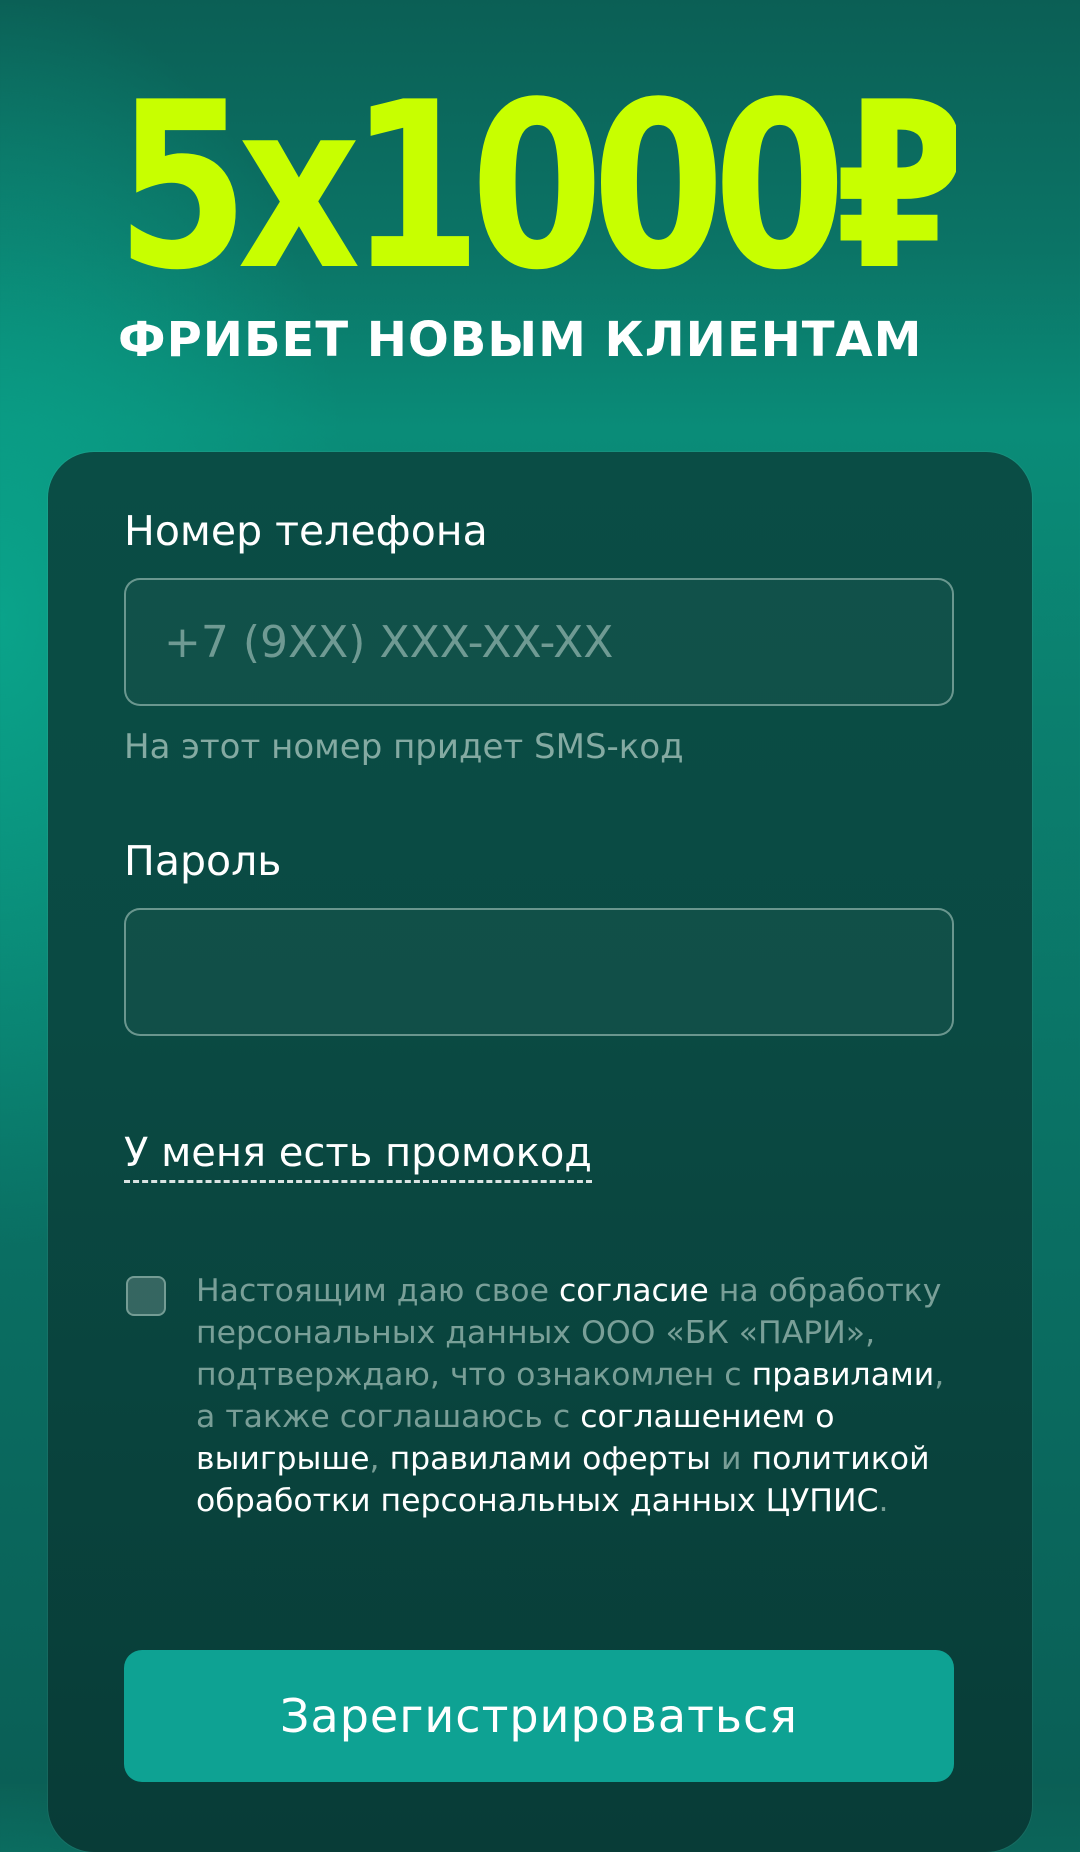 The height and width of the screenshot is (1852, 1080). What do you see at coordinates (843, 1375) in the screenshot?
I see `rules-link: правилами` at bounding box center [843, 1375].